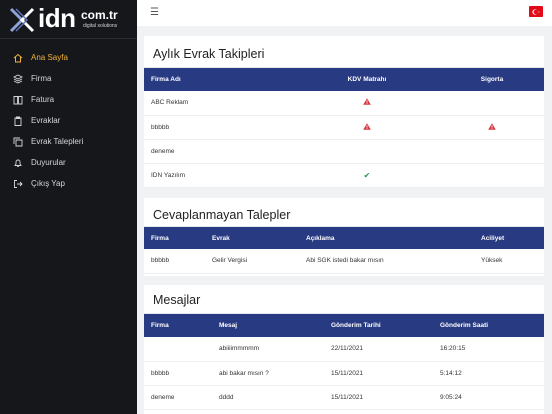  What do you see at coordinates (222, 215) in the screenshot?
I see `talepler-card-title: Cevaplanmayan Talepler` at bounding box center [222, 215].